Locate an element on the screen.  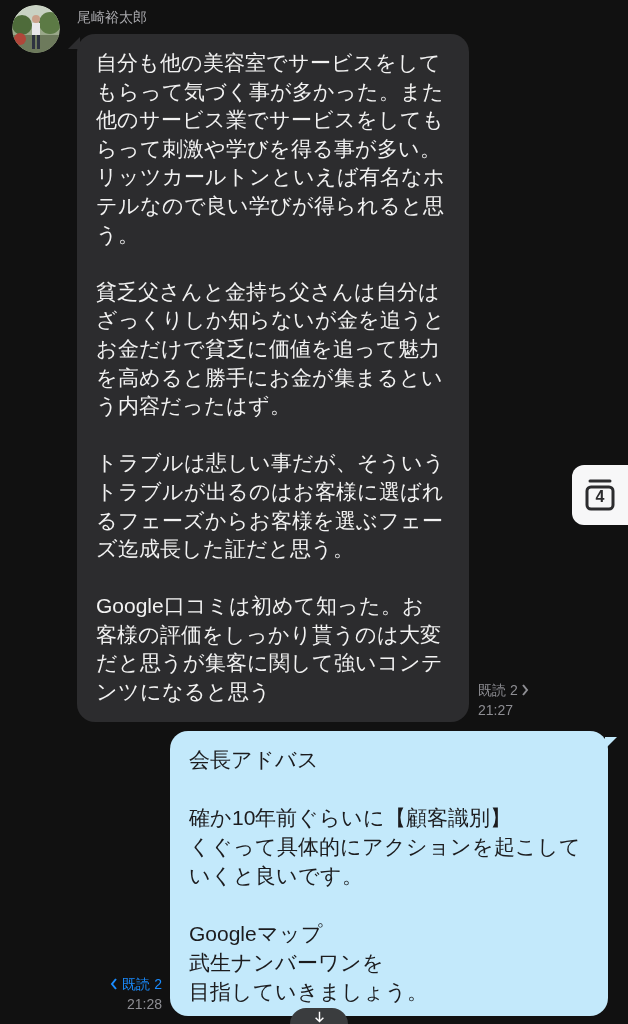
message-line: テルなので良い学びが得られると思 is located at coordinates (270, 205).